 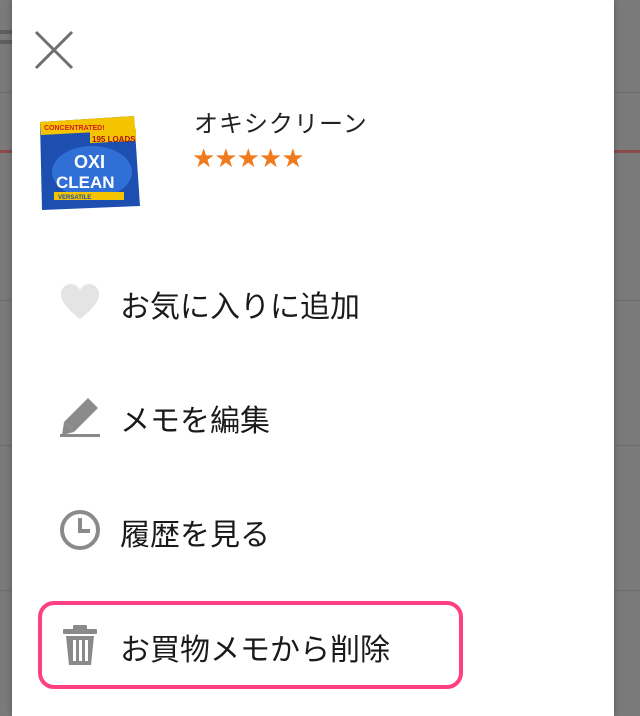 I want to click on clock-icon, so click(x=80, y=530).